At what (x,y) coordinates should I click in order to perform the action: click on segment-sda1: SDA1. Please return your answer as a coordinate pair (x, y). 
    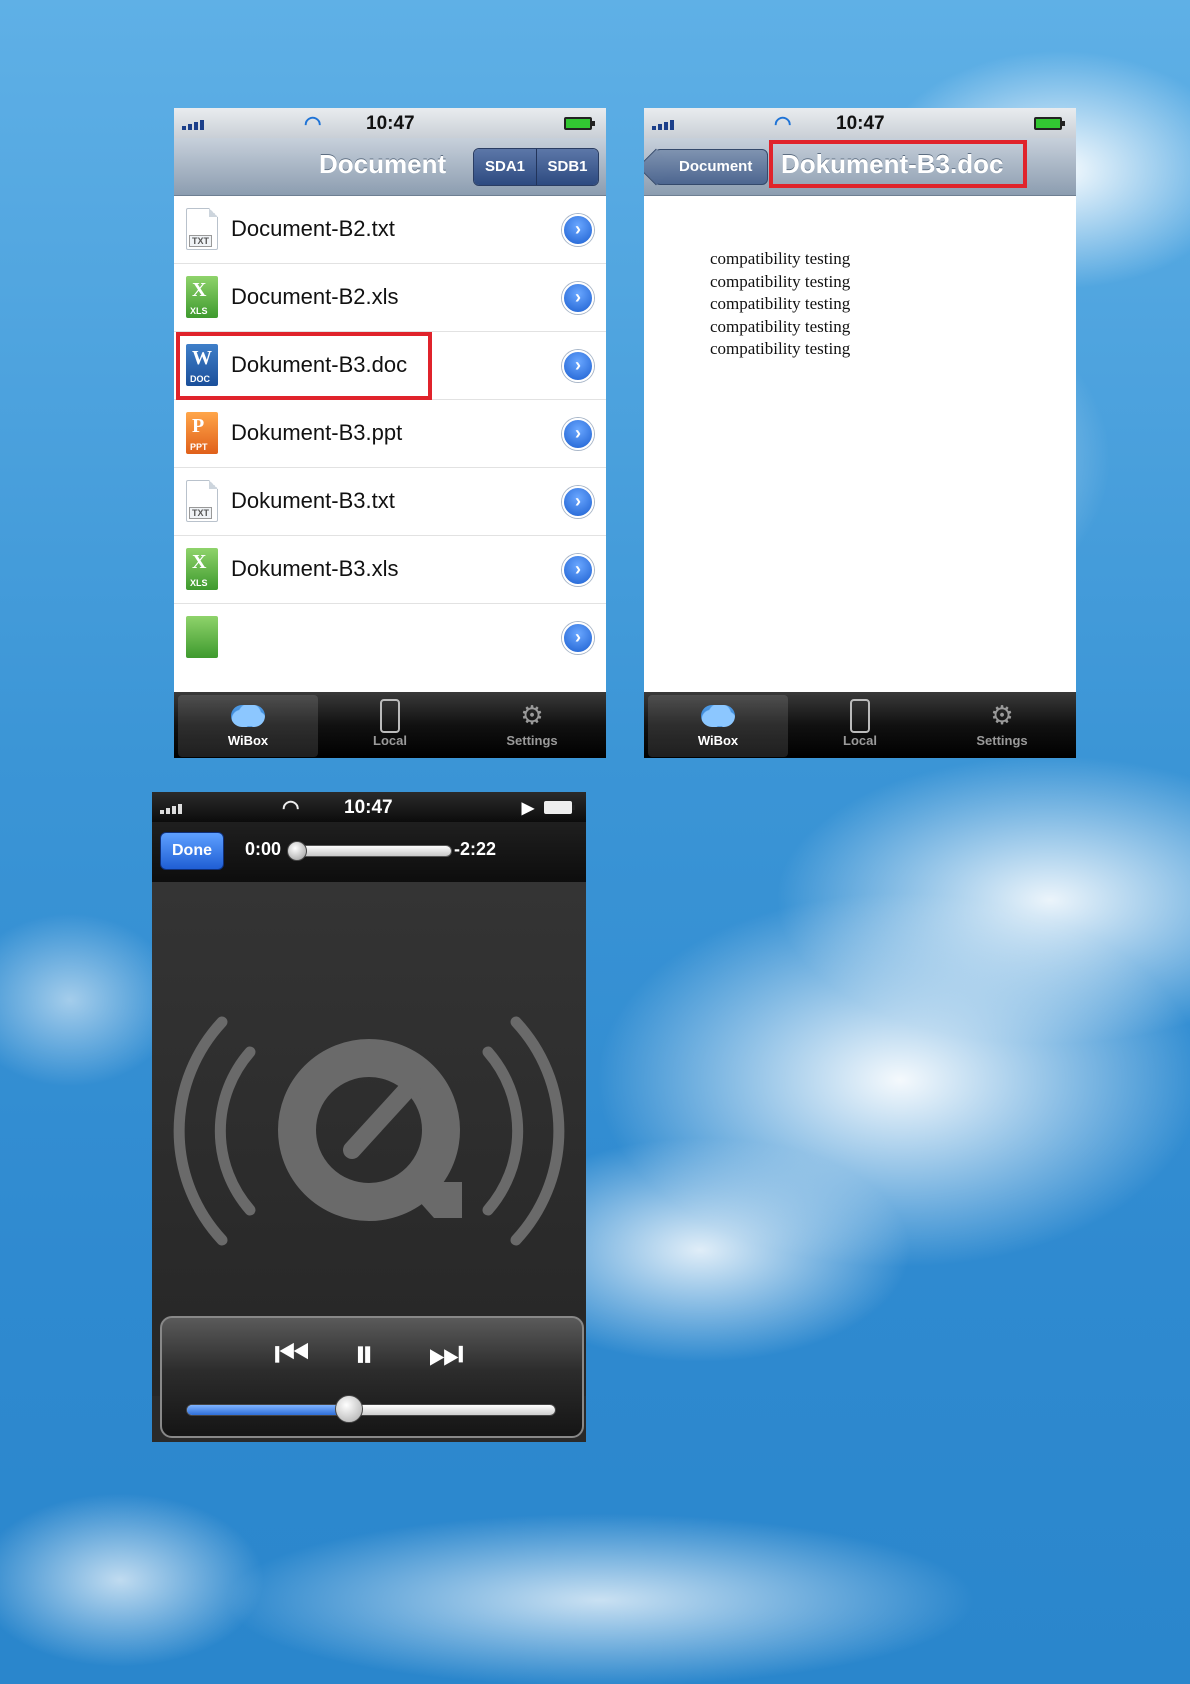
    Looking at the image, I should click on (505, 167).